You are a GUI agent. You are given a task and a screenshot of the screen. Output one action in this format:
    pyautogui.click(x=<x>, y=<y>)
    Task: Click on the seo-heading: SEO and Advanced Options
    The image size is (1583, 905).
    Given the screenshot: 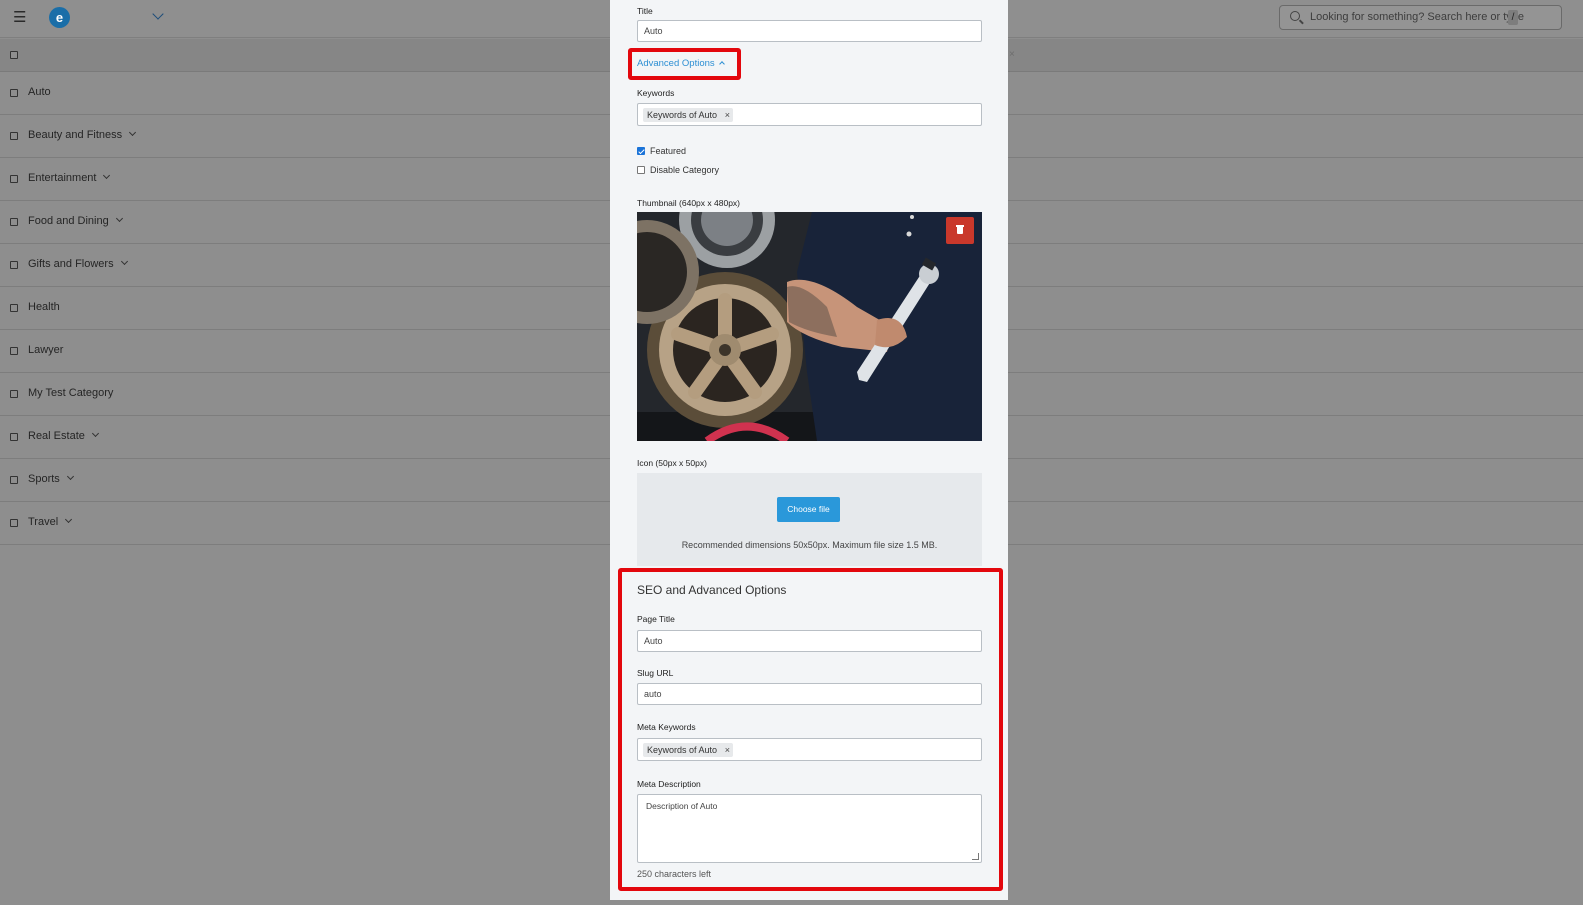 What is the action you would take?
    pyautogui.click(x=712, y=590)
    